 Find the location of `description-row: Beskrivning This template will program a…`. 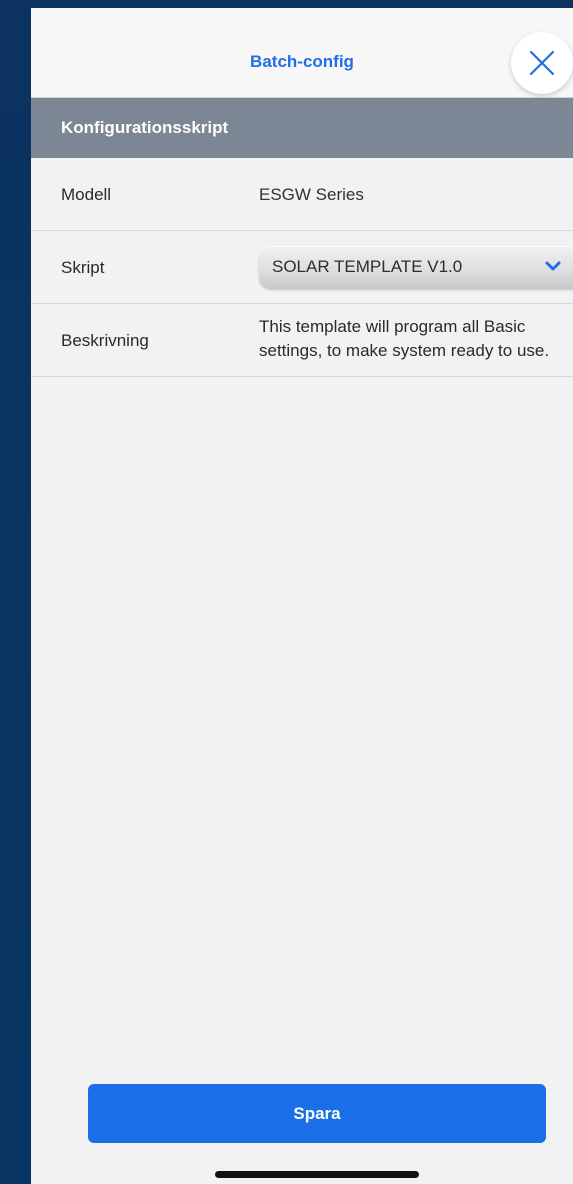

description-row: Beskrivning This template will program a… is located at coordinates (302, 340).